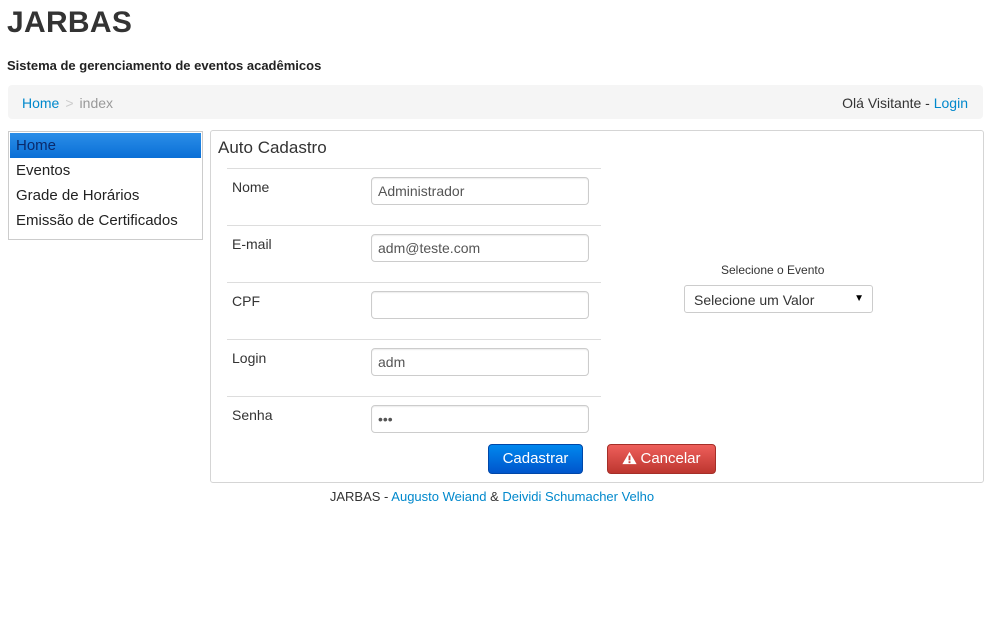 The image size is (1000, 620). What do you see at coordinates (480, 362) in the screenshot?
I see `login-input` at bounding box center [480, 362].